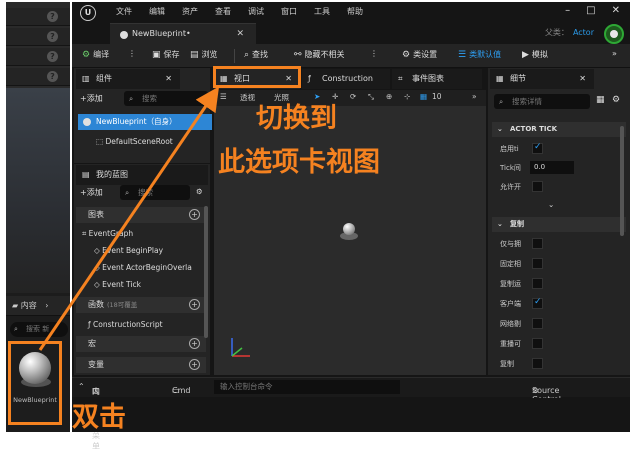 The image size is (630, 449). I want to click on class-settings-button: ⚙ 类设置, so click(419, 54).